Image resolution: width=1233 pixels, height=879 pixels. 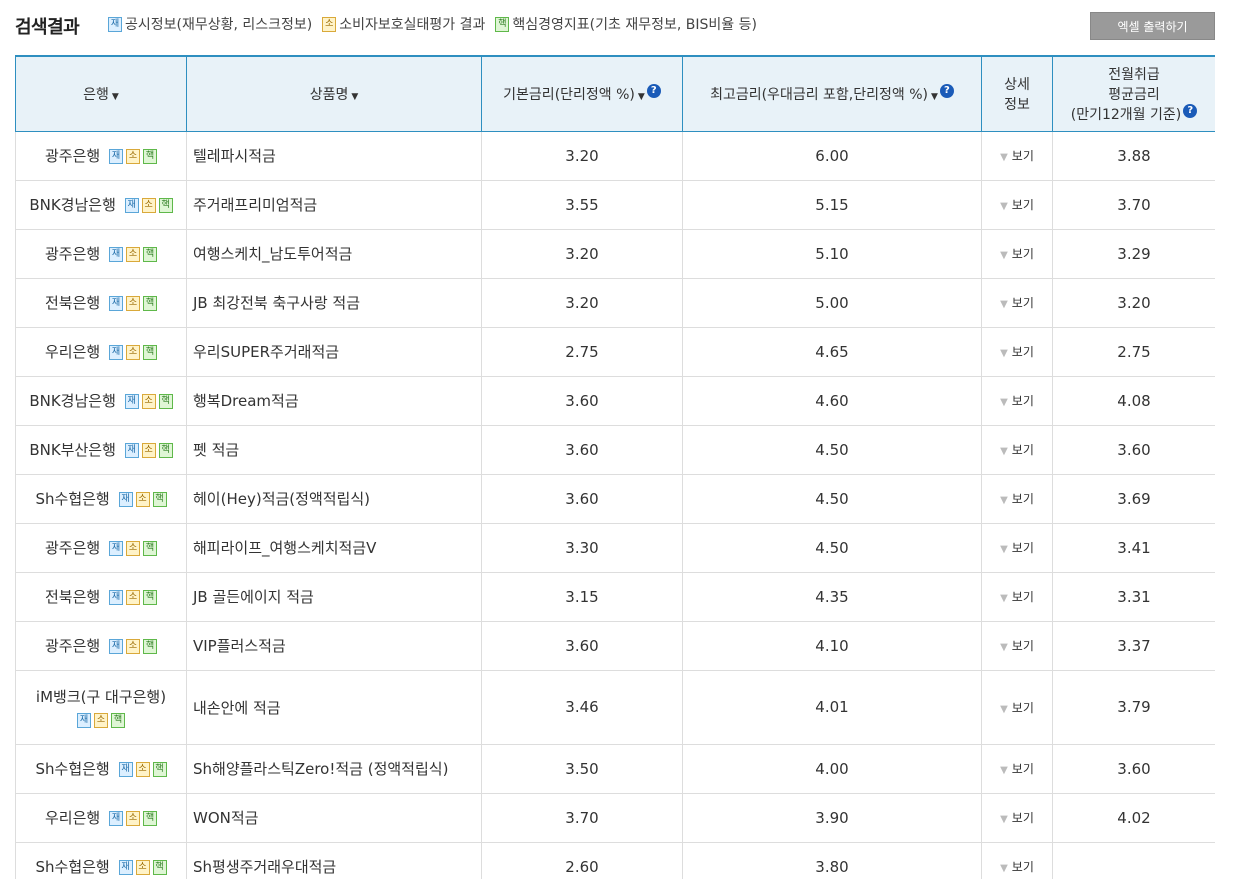 I want to click on detail-view-label: 보기, so click(x=1022, y=867).